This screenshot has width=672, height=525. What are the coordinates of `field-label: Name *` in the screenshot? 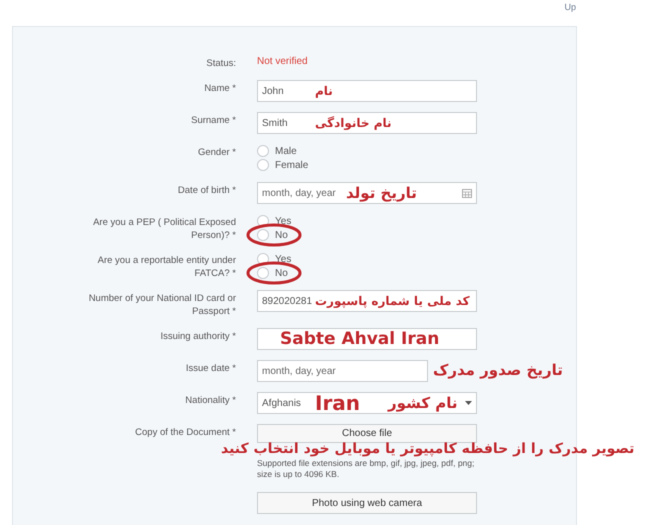 It's located at (219, 88).